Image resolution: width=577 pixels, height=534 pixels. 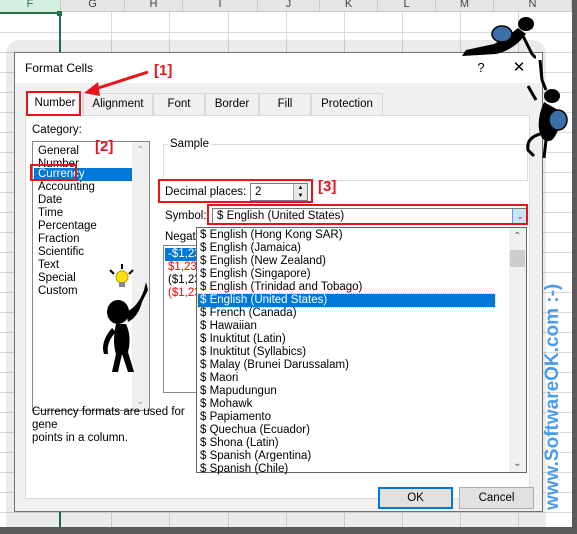 I want to click on annotation-label-2: [2], so click(x=104, y=146).